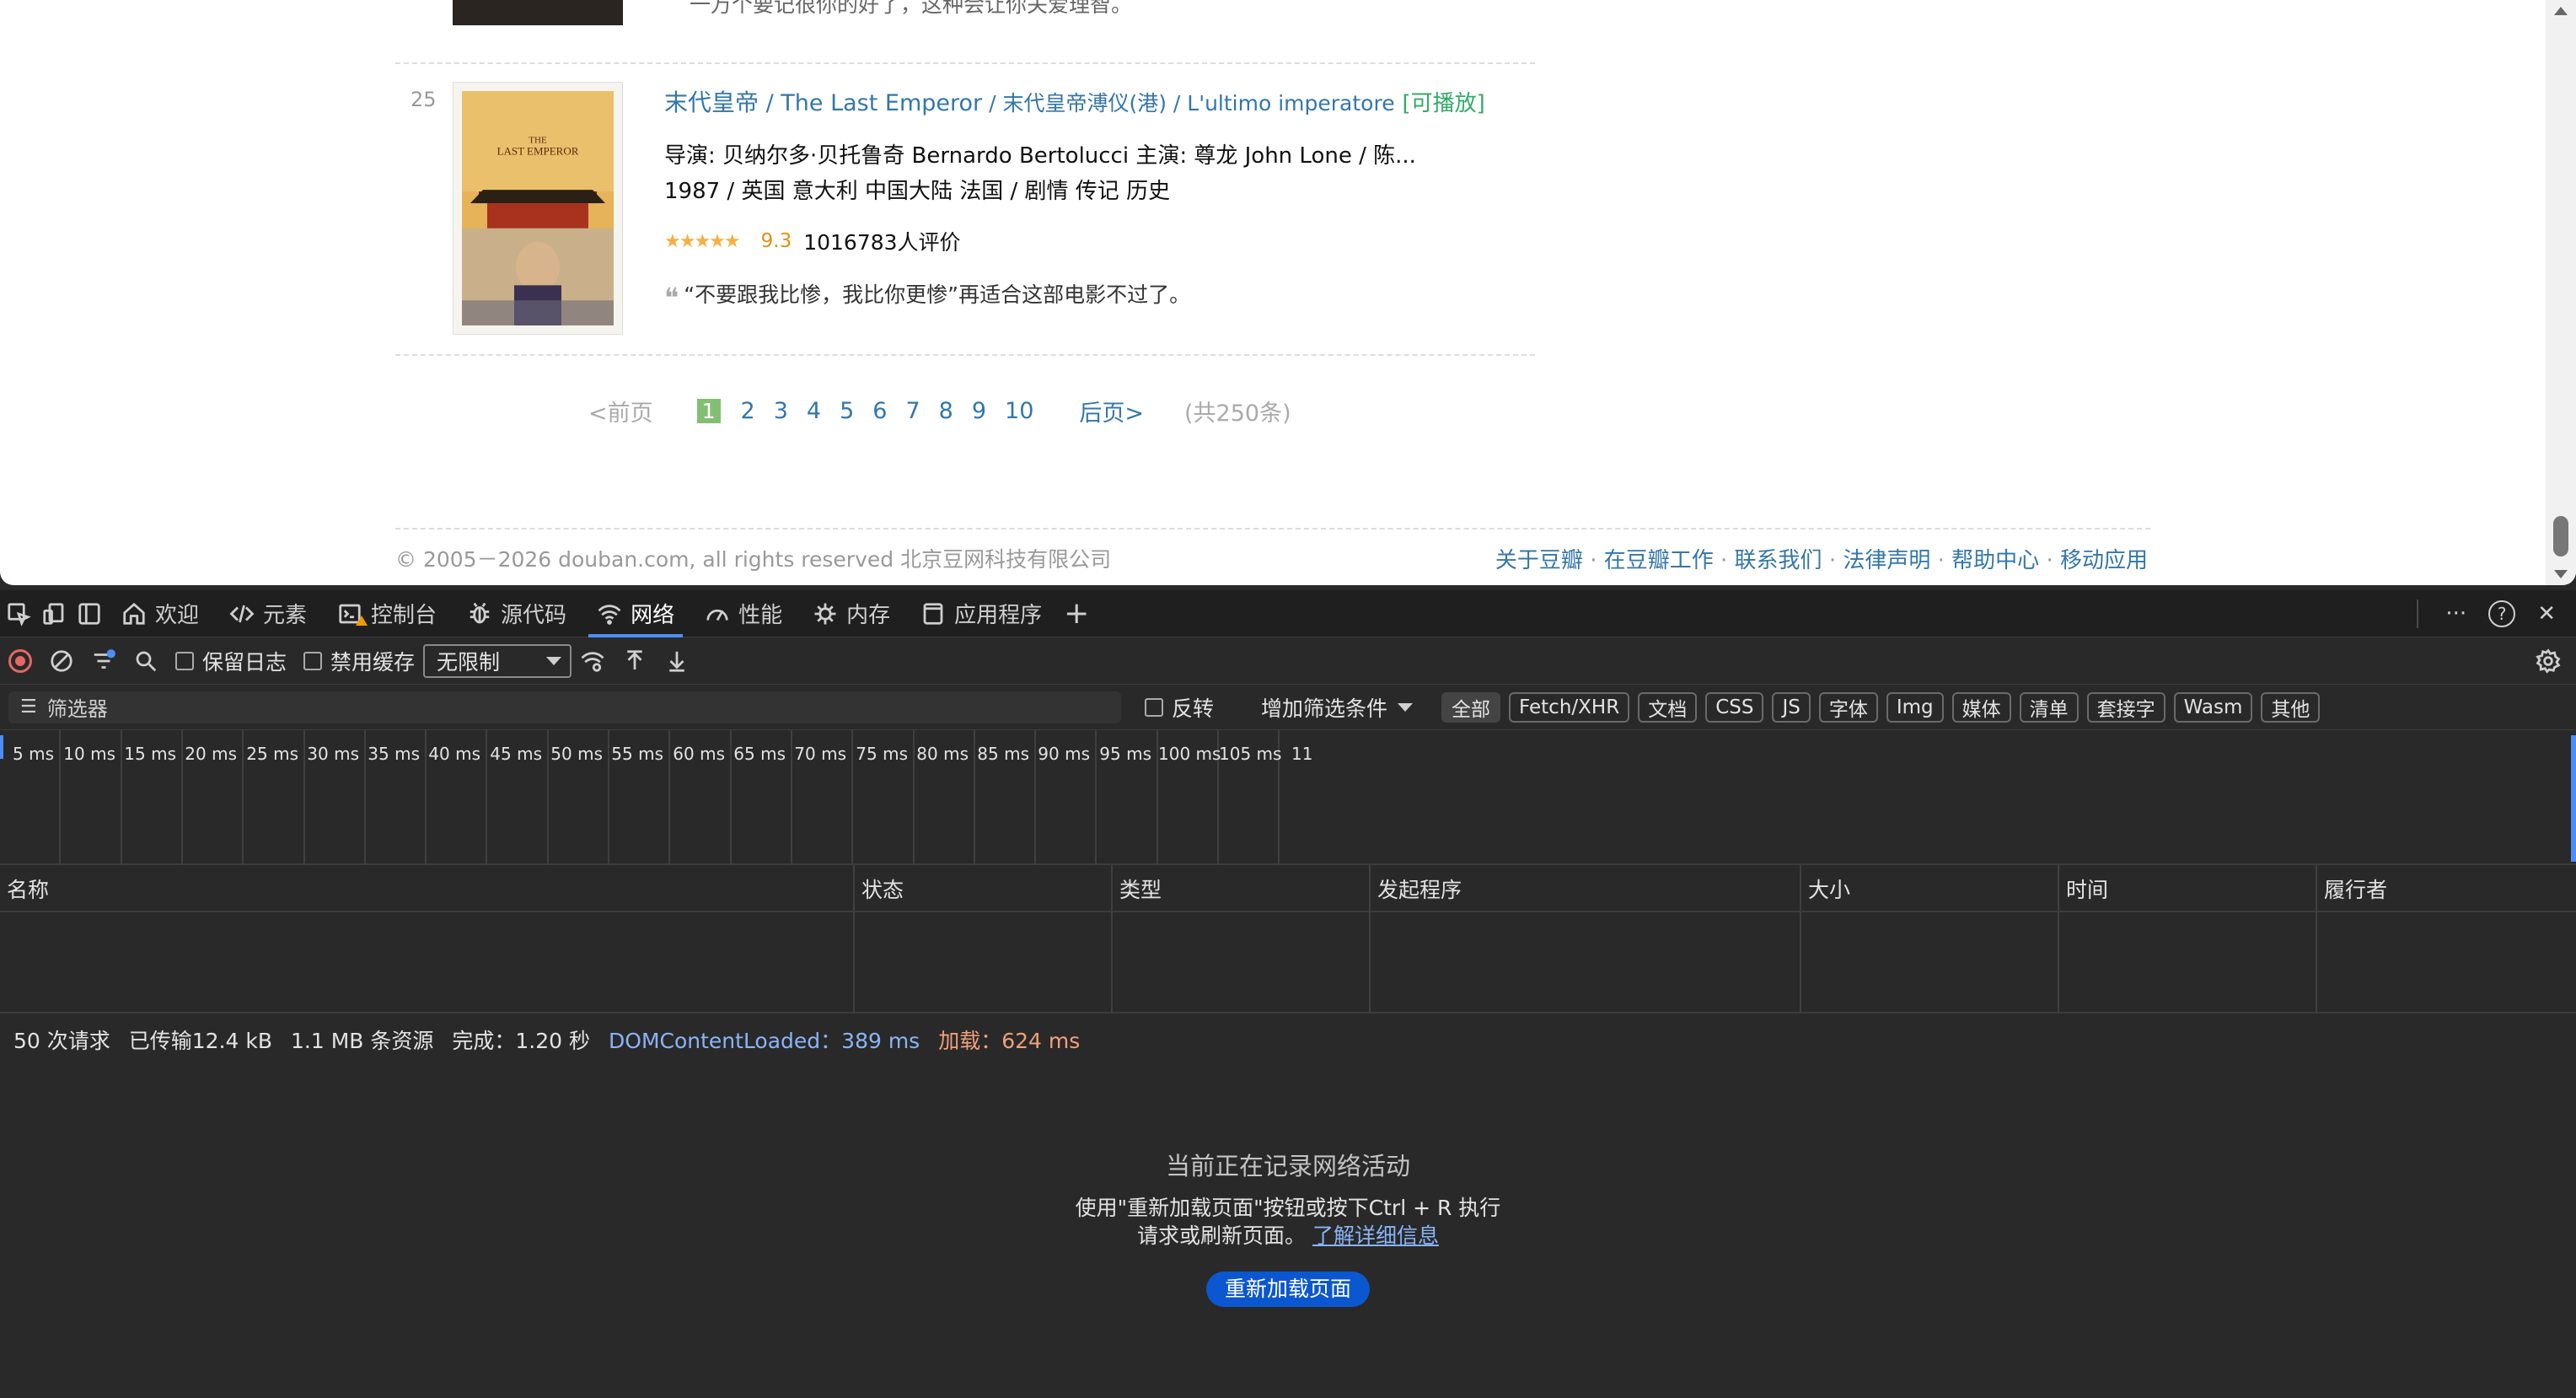 This screenshot has height=1398, width=2576. Describe the element at coordinates (427, 888) in the screenshot. I see `column-header: 名称` at that location.